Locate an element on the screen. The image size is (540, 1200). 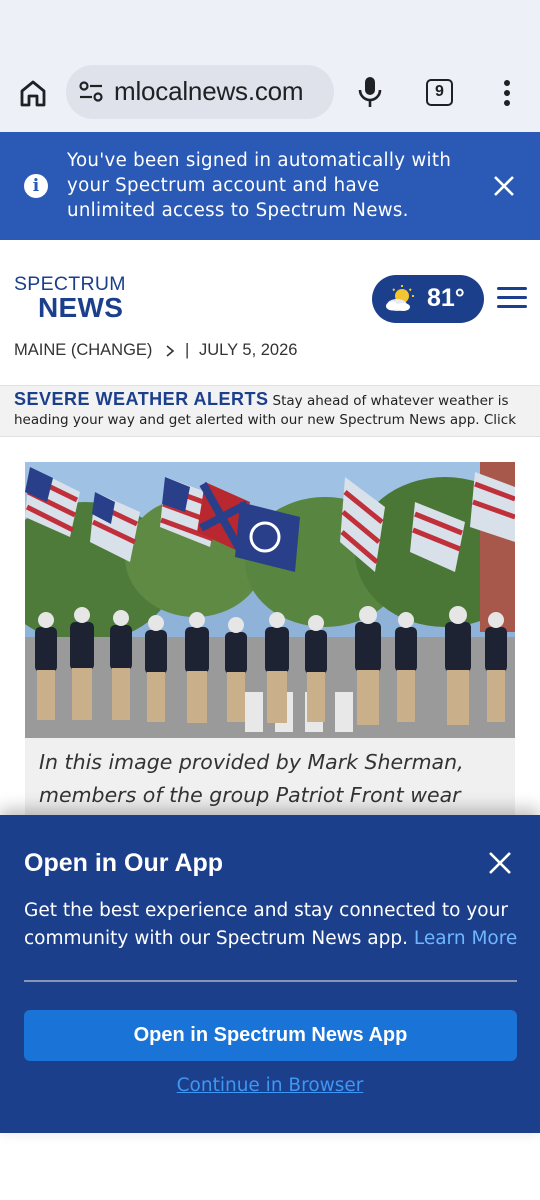
menu-icon is located at coordinates (512, 299).